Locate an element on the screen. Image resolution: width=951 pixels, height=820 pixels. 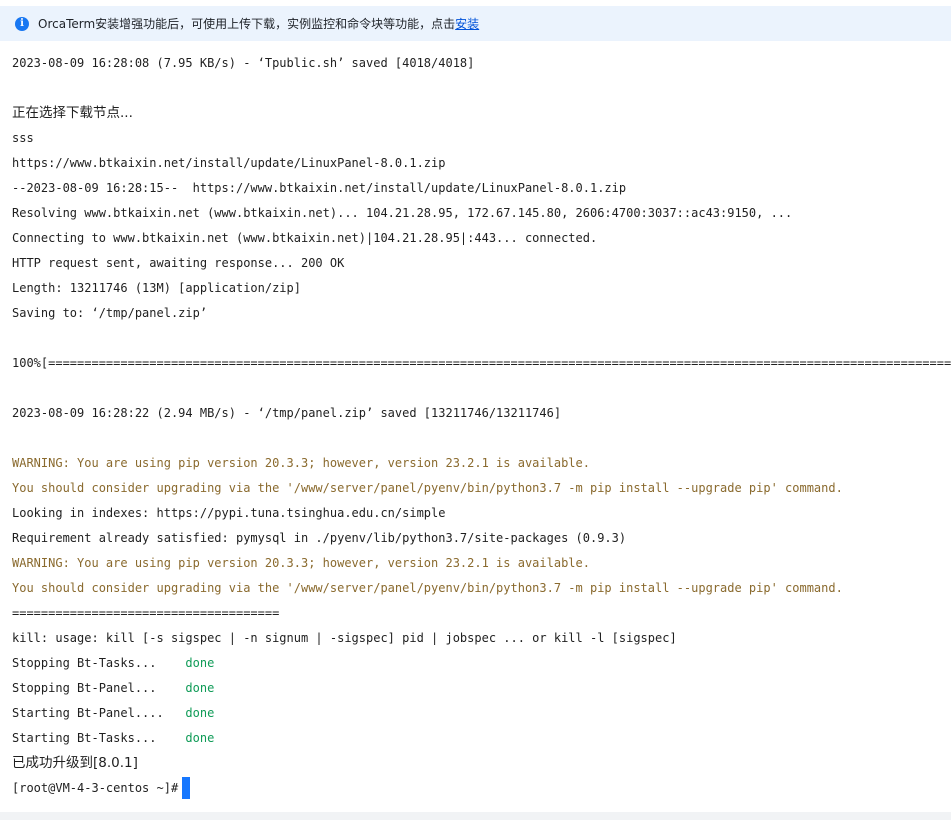
shell-prompt: [root@VM-4-3-centos ~]# is located at coordinates (95, 788).